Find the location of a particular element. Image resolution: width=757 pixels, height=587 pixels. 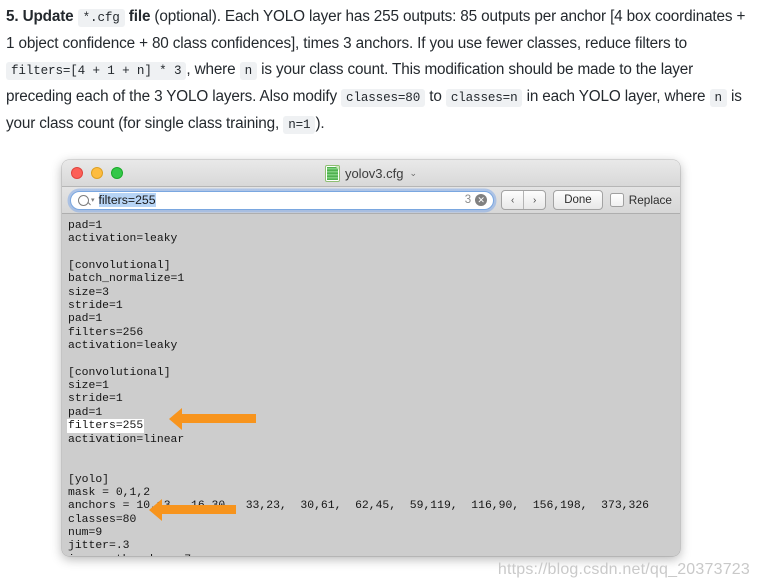

step-verb: Update is located at coordinates (48, 16).